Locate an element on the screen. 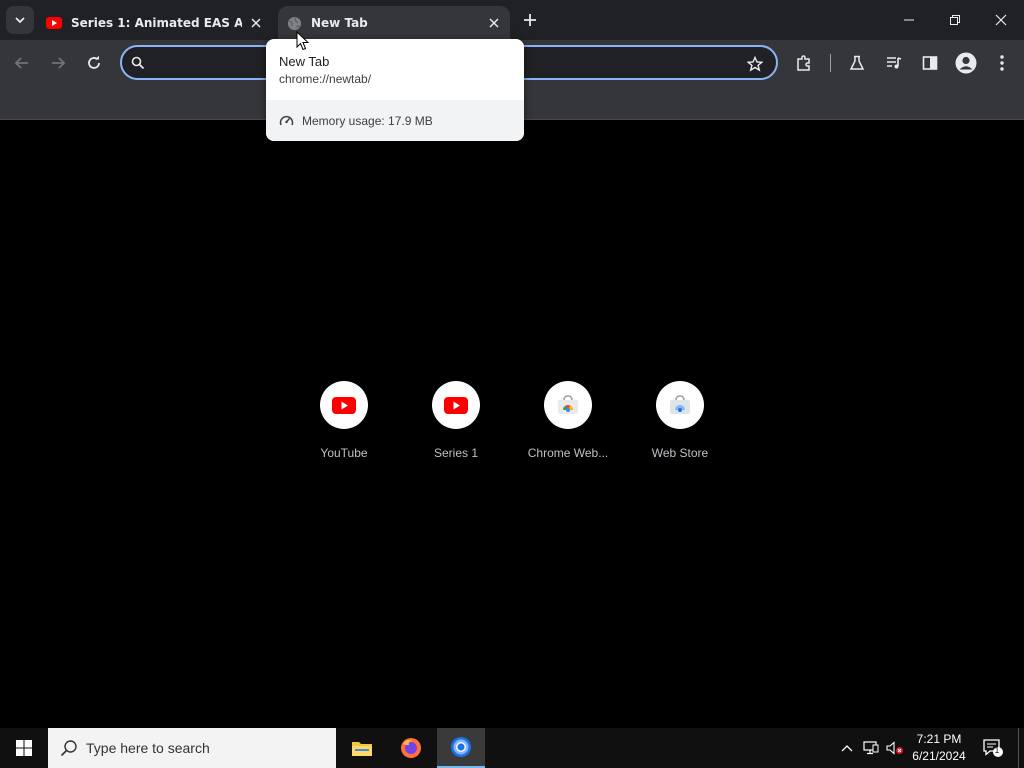  minimize-button is located at coordinates (909, 20).